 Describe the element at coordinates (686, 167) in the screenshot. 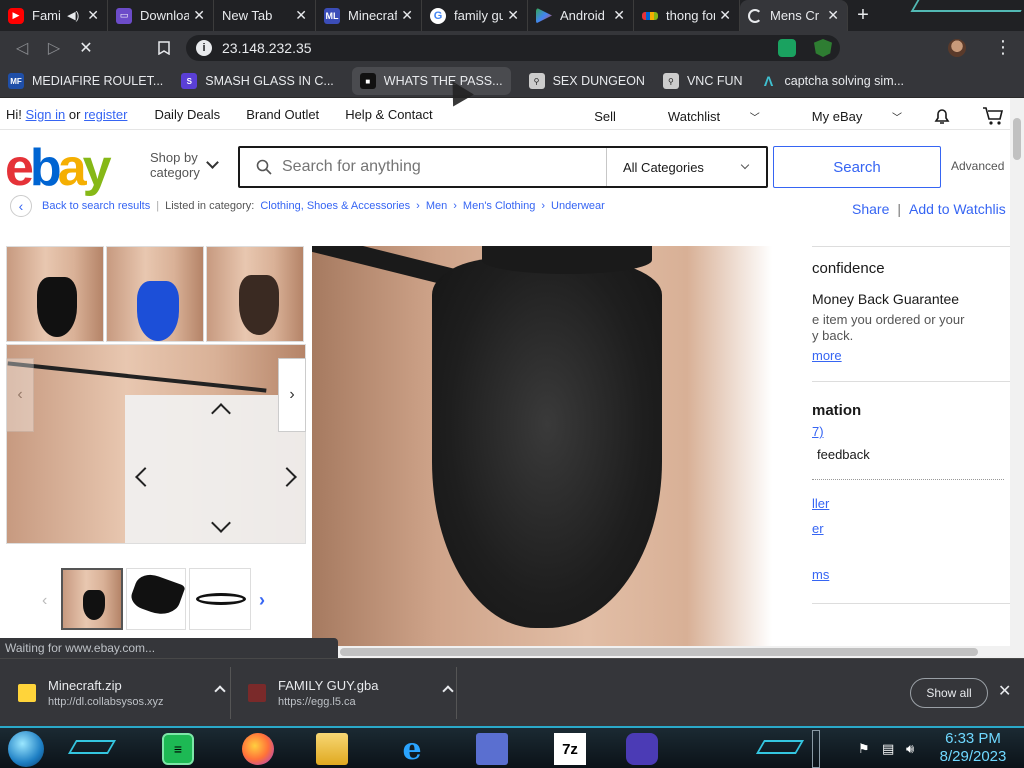

I see `category-select: All Categories` at that location.